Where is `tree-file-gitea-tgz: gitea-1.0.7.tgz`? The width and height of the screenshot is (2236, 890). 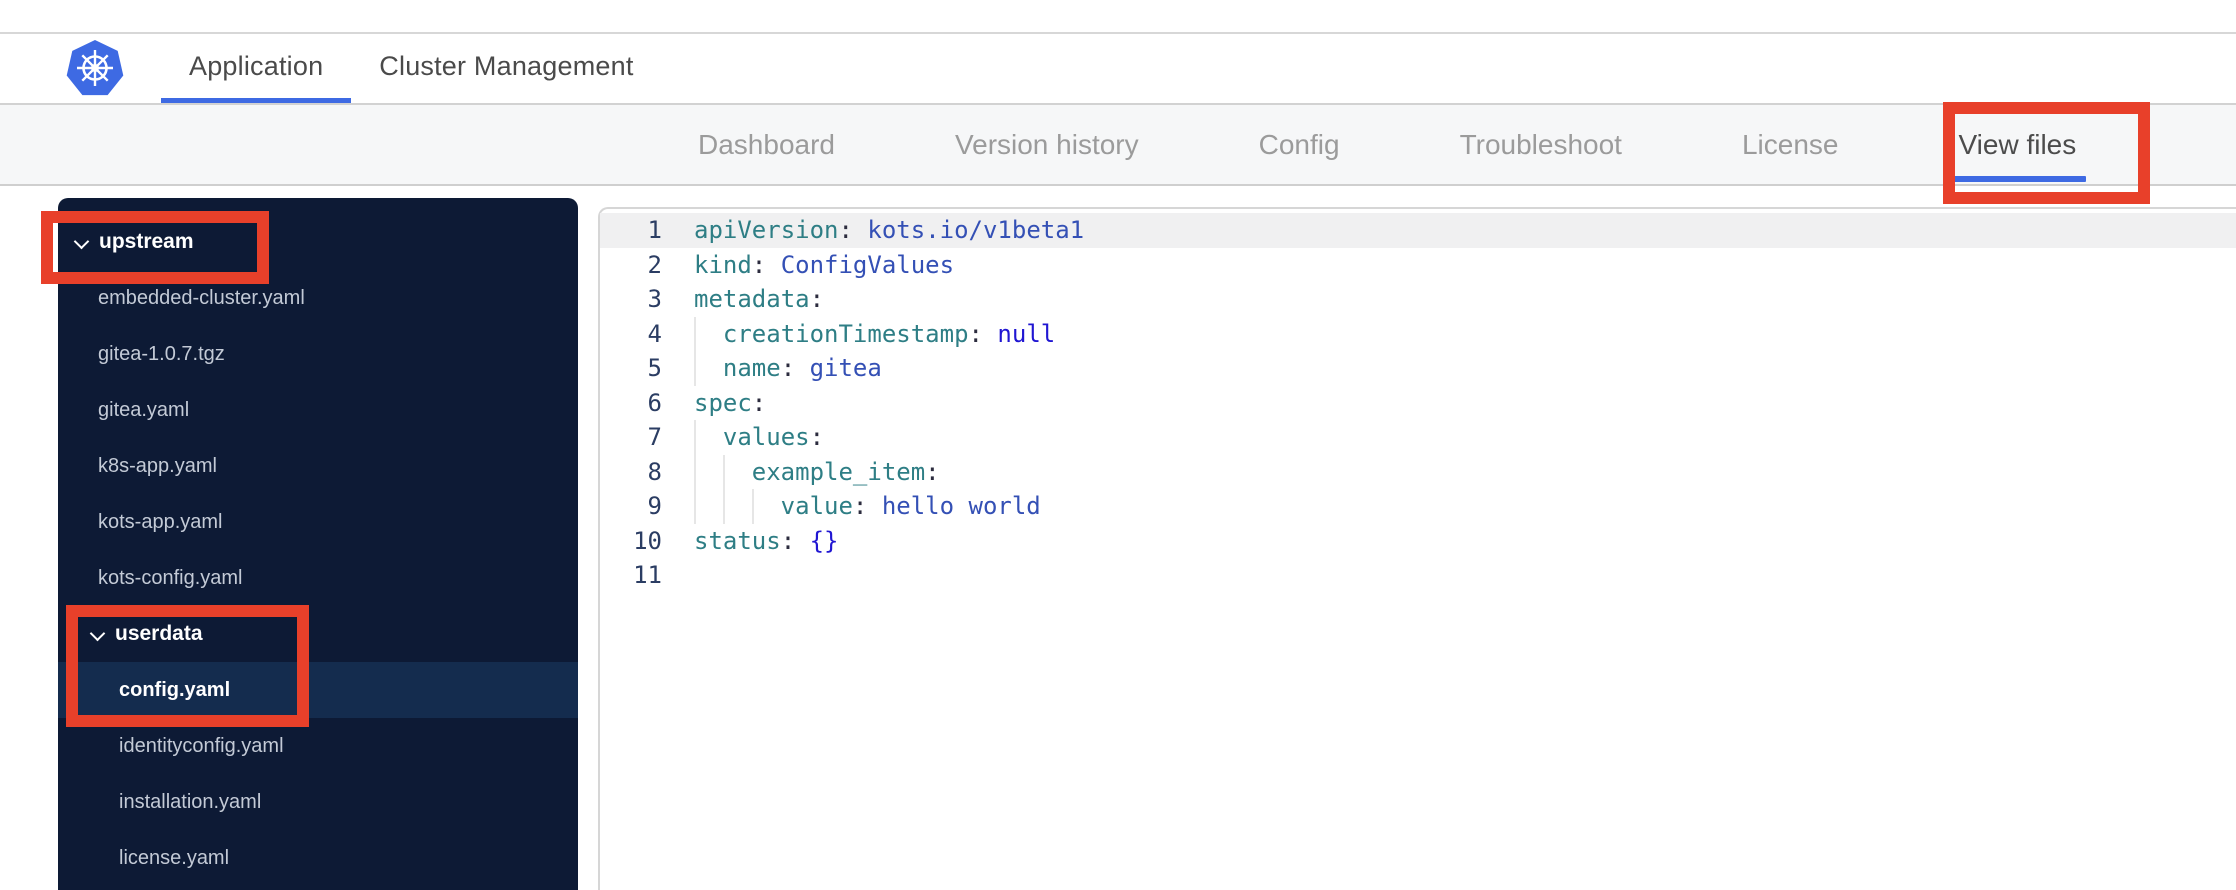 tree-file-gitea-tgz: gitea-1.0.7.tgz is located at coordinates (318, 354).